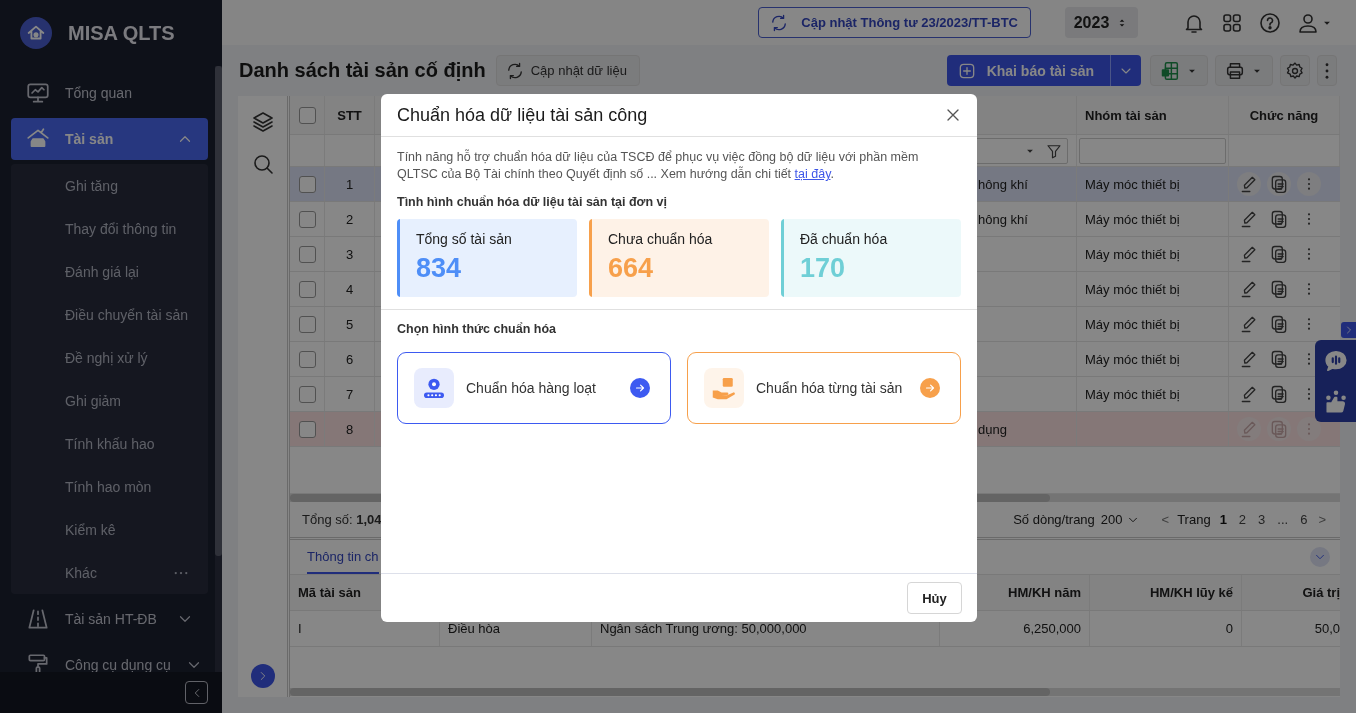  Describe the element at coordinates (1166, 592) in the screenshot. I see `column-header: HM/KH lũy kế` at that location.